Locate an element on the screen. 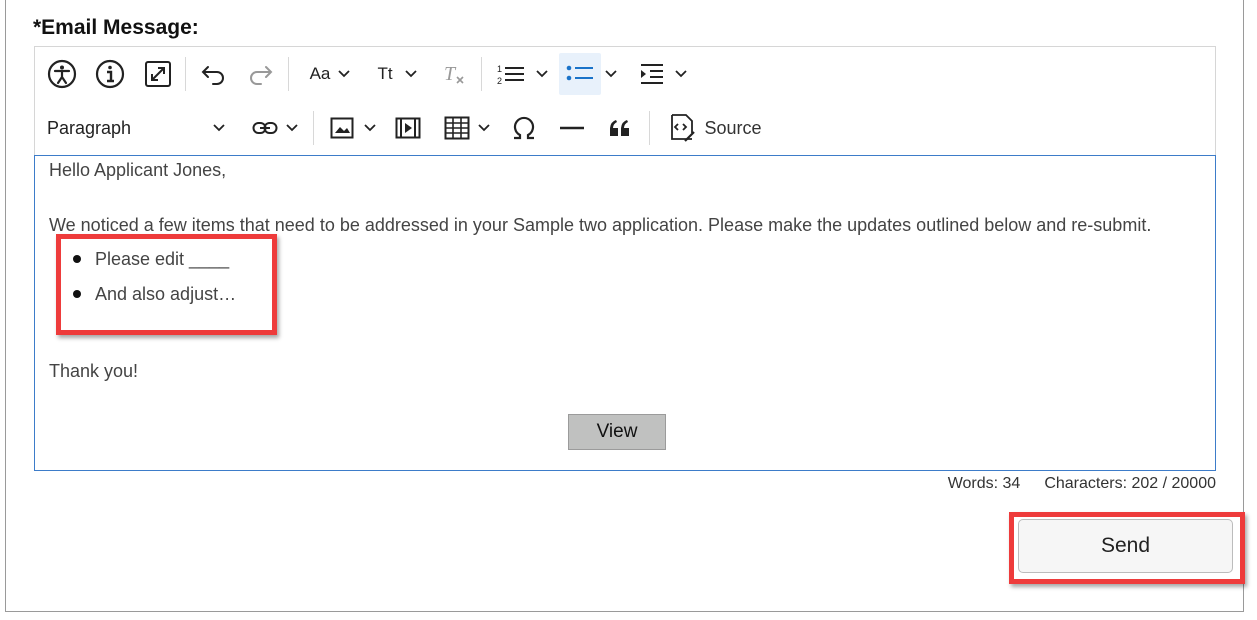 The image size is (1257, 620). horizontal-line-icon is located at coordinates (572, 128).